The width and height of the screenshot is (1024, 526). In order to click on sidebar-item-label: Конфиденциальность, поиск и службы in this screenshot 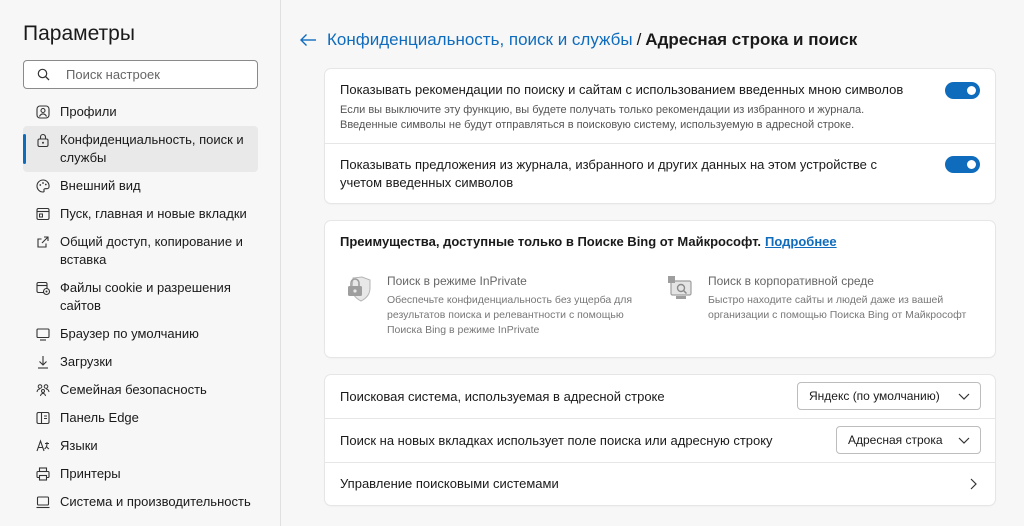, I will do `click(152, 148)`.